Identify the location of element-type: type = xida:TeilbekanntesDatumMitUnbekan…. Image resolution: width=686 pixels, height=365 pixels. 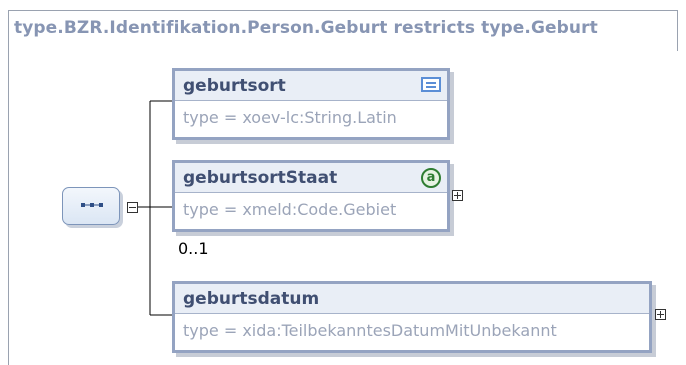
(370, 330).